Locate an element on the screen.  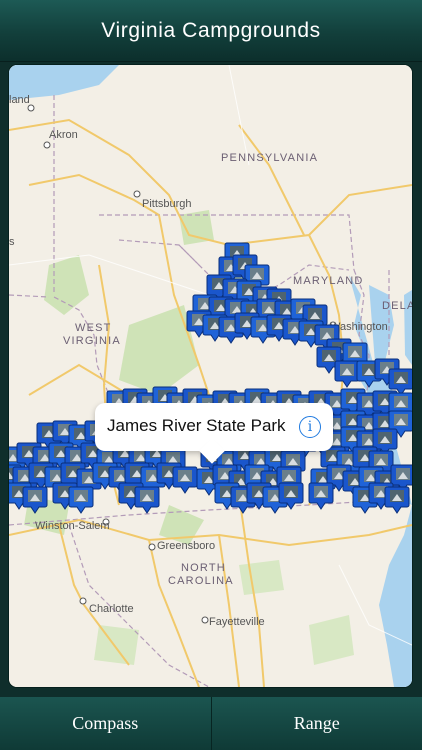
bottom-toolbar: Compass Range is located at coordinates (211, 723).